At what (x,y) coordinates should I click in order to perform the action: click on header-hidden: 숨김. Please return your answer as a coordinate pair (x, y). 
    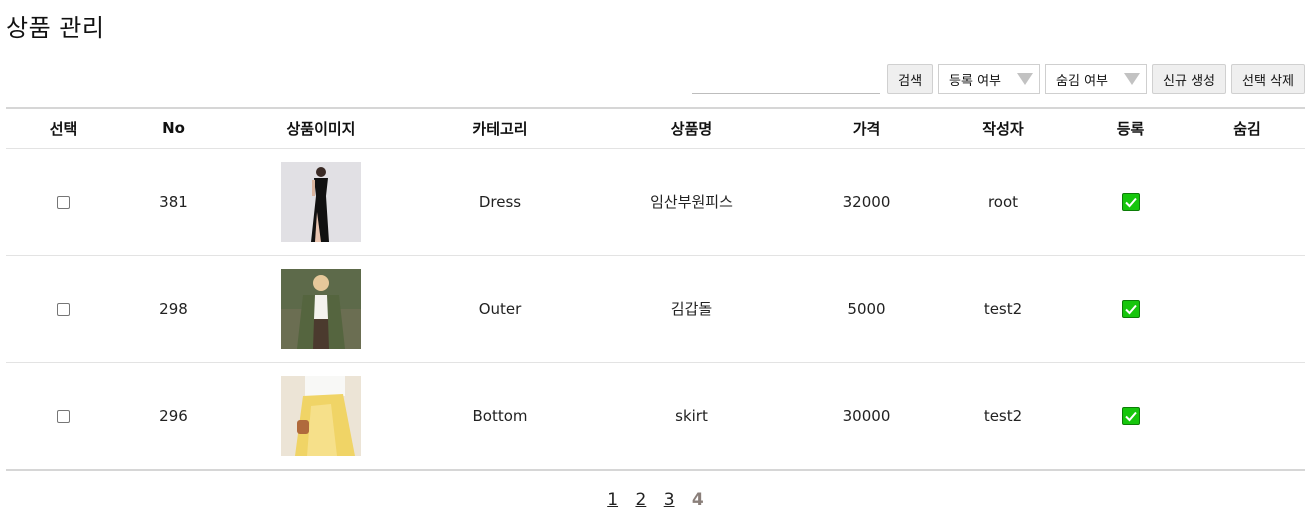
    Looking at the image, I should click on (1247, 129).